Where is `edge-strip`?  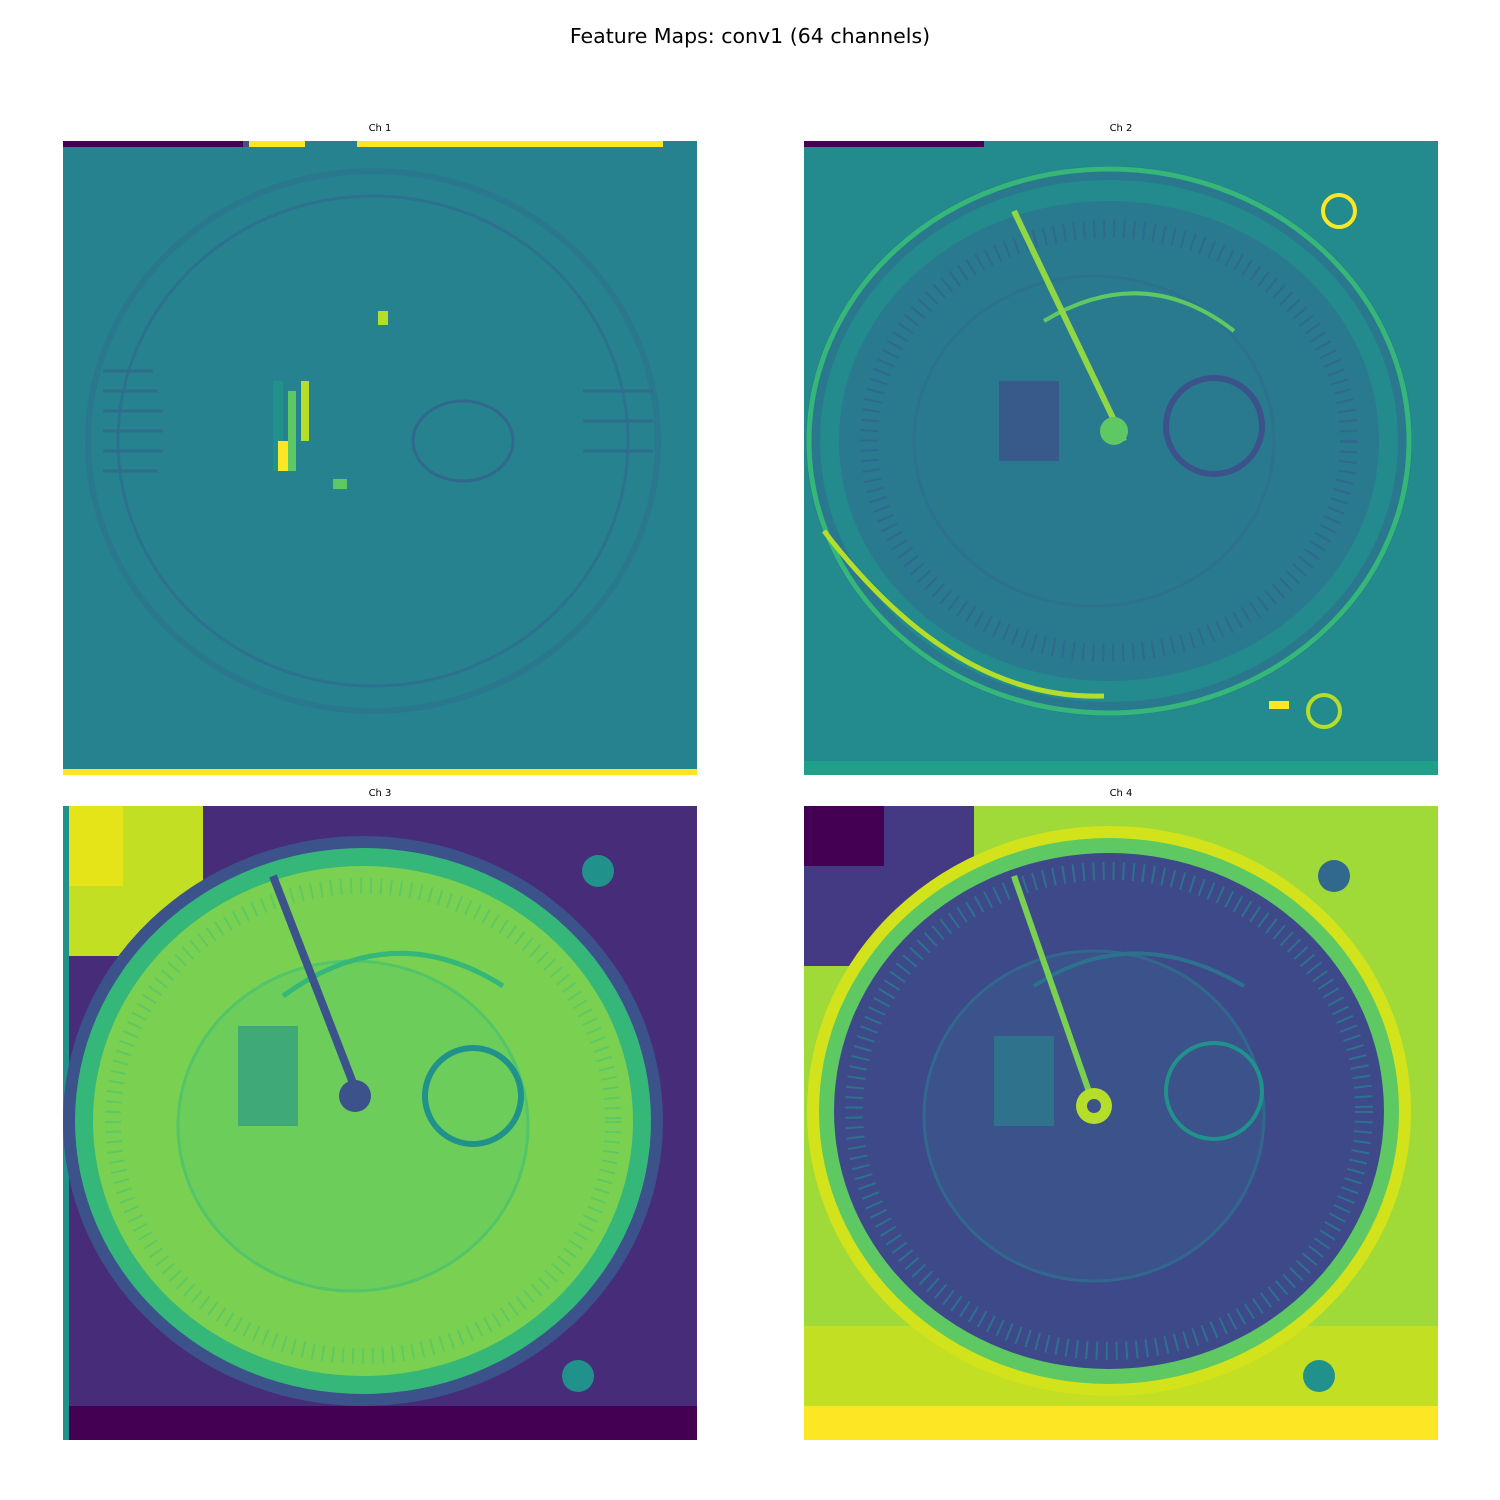 edge-strip is located at coordinates (153, 144).